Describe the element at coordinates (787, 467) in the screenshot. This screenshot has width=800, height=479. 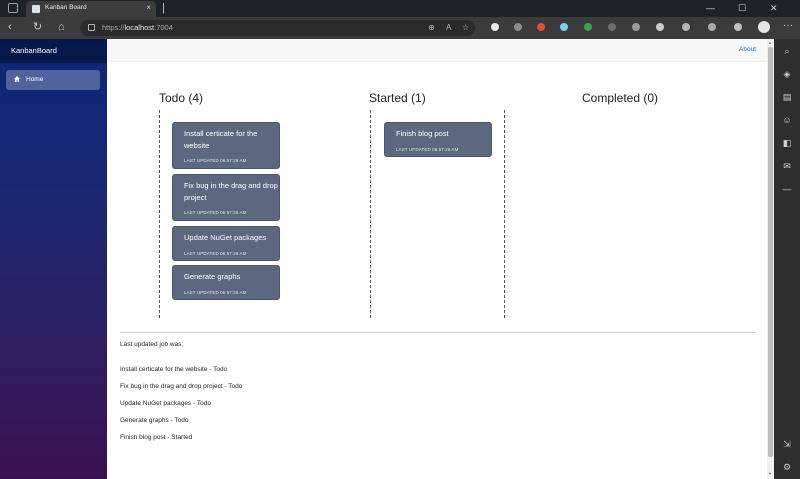
I see `gear-icon: ⚙` at that location.